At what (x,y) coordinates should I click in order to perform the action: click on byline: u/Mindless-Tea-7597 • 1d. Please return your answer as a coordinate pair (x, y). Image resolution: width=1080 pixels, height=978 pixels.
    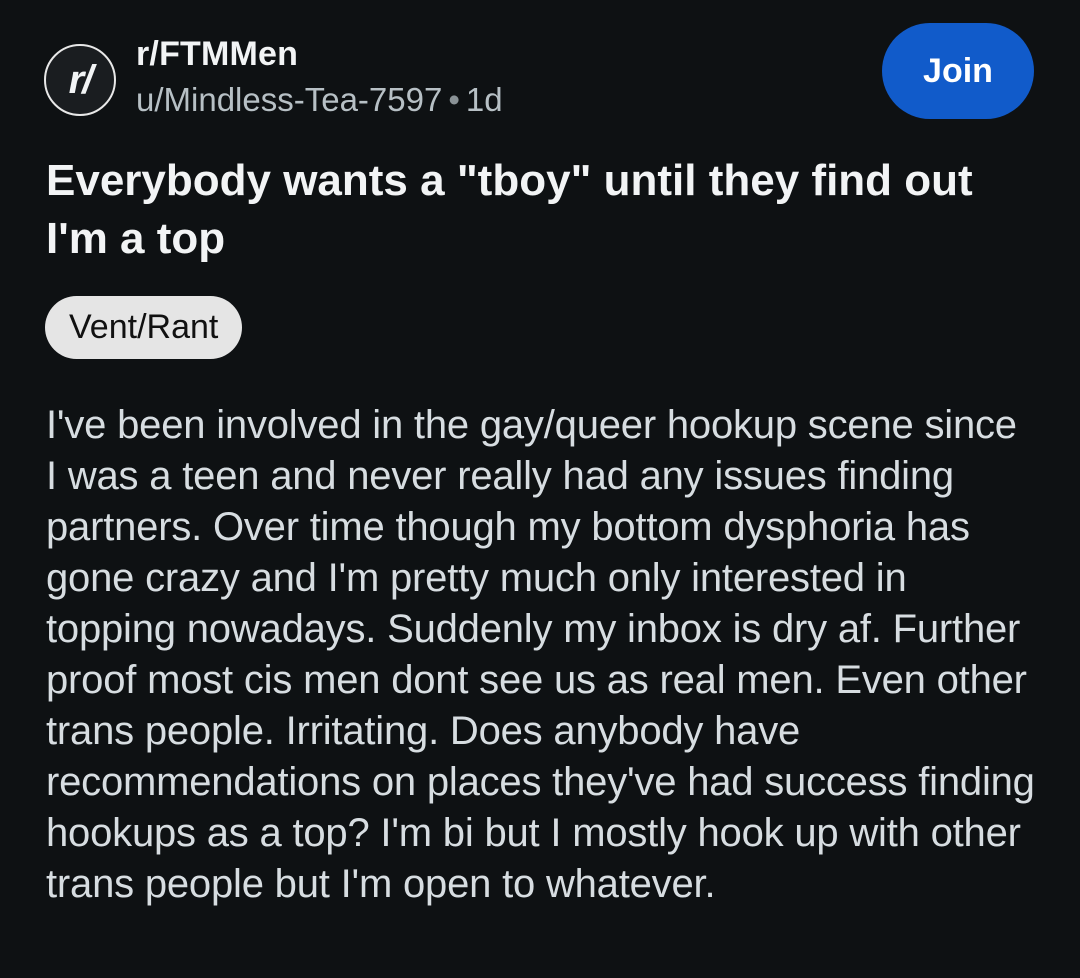
    Looking at the image, I should click on (319, 100).